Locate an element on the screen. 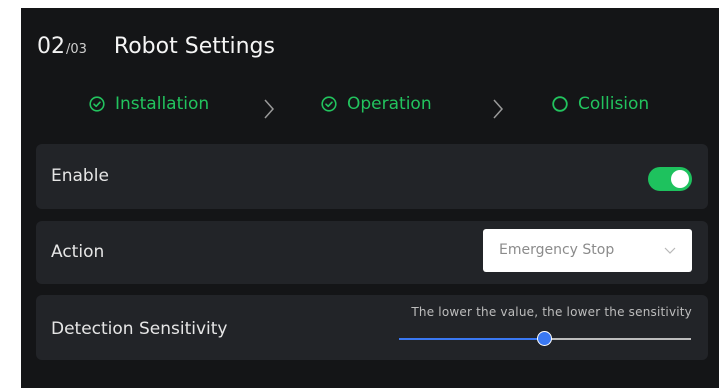  slider-fill is located at coordinates (472, 339).